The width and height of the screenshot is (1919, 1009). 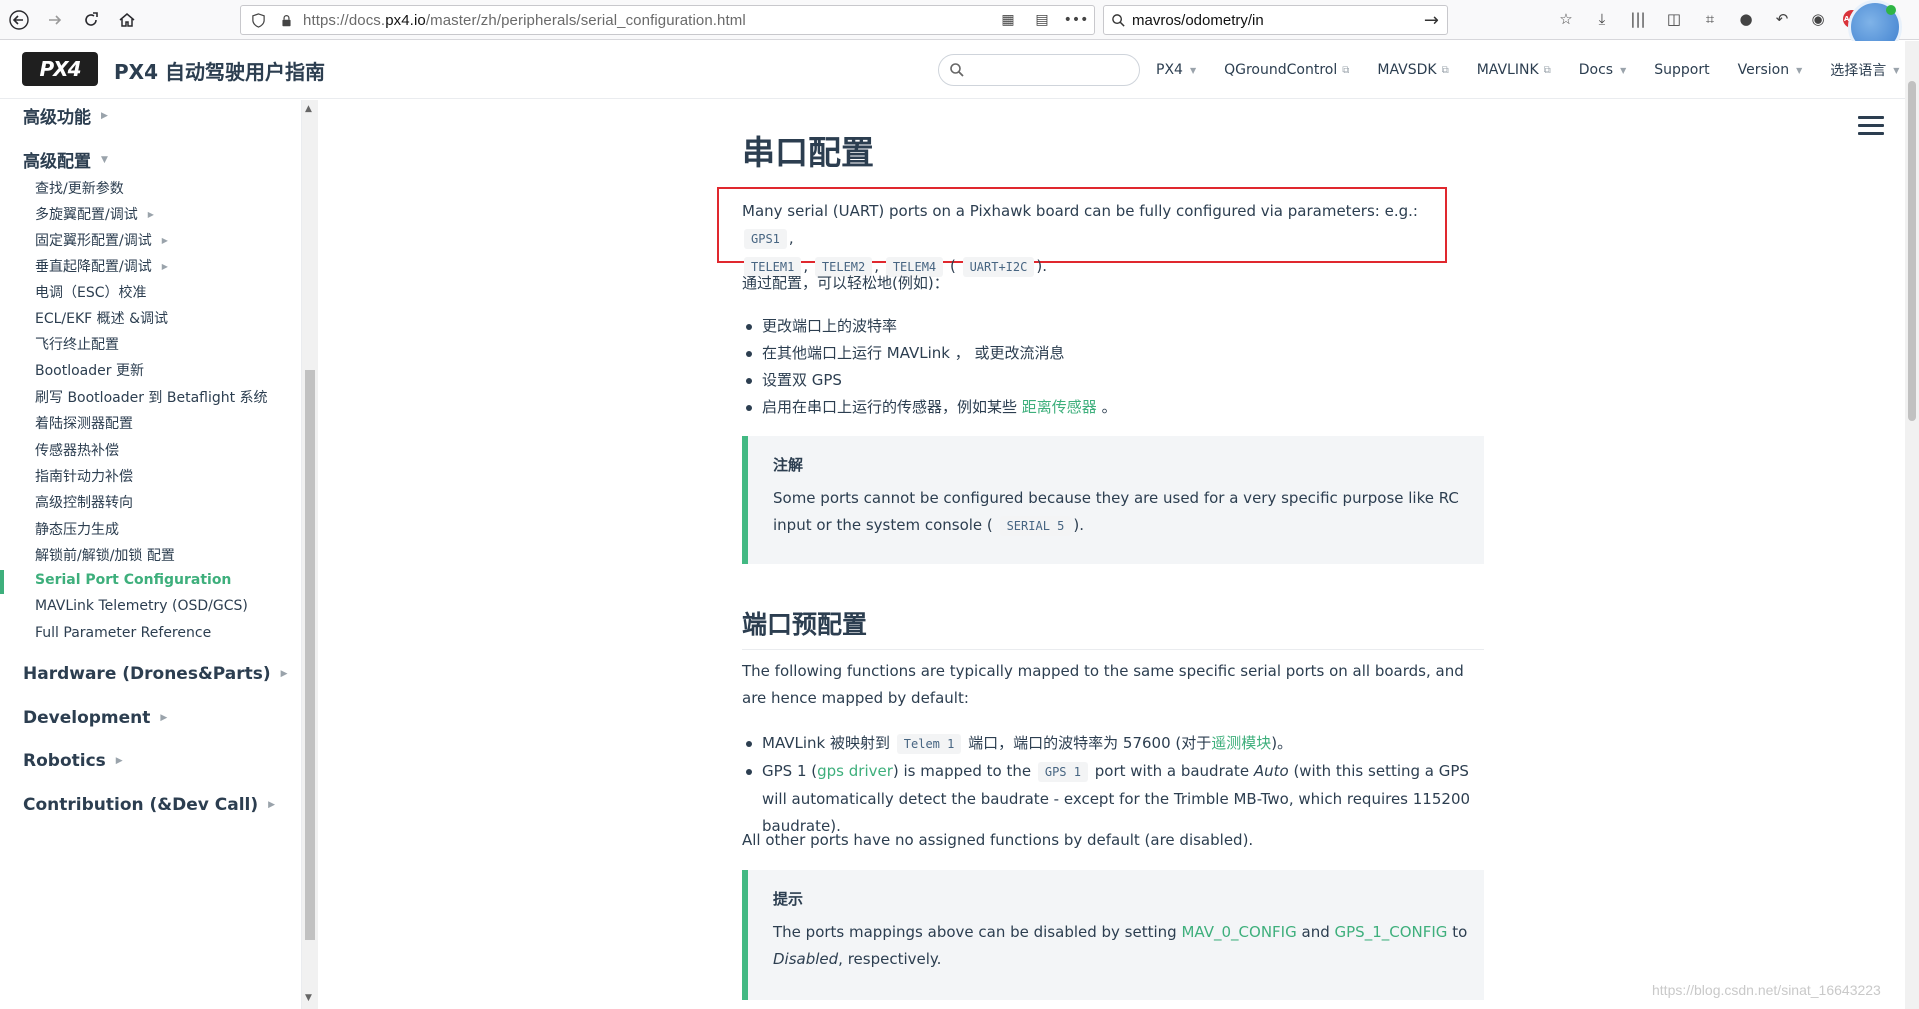 I want to click on nav-support: Support, so click(x=1681, y=70).